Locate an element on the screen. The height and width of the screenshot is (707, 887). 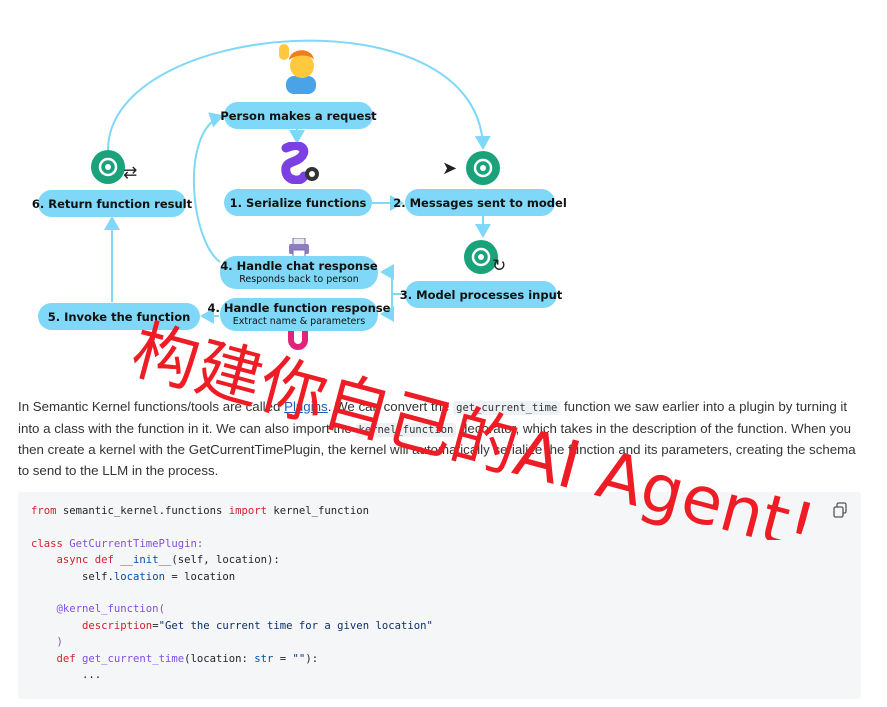
step-handle-function-label: 4. Handle function response is located at coordinates (299, 307).